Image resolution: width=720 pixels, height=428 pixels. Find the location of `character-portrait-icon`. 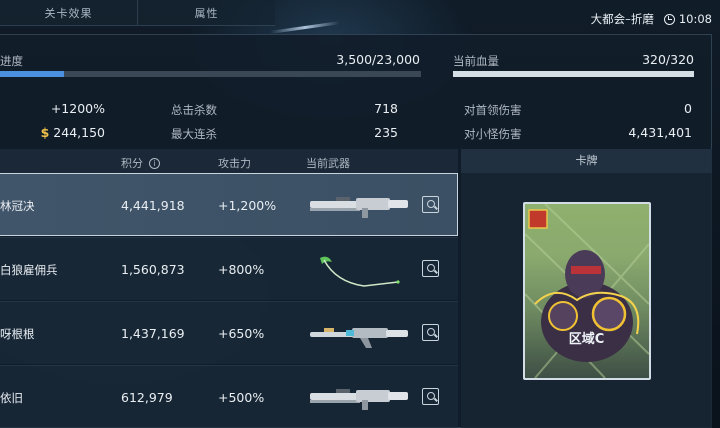

character-portrait-icon is located at coordinates (587, 291).